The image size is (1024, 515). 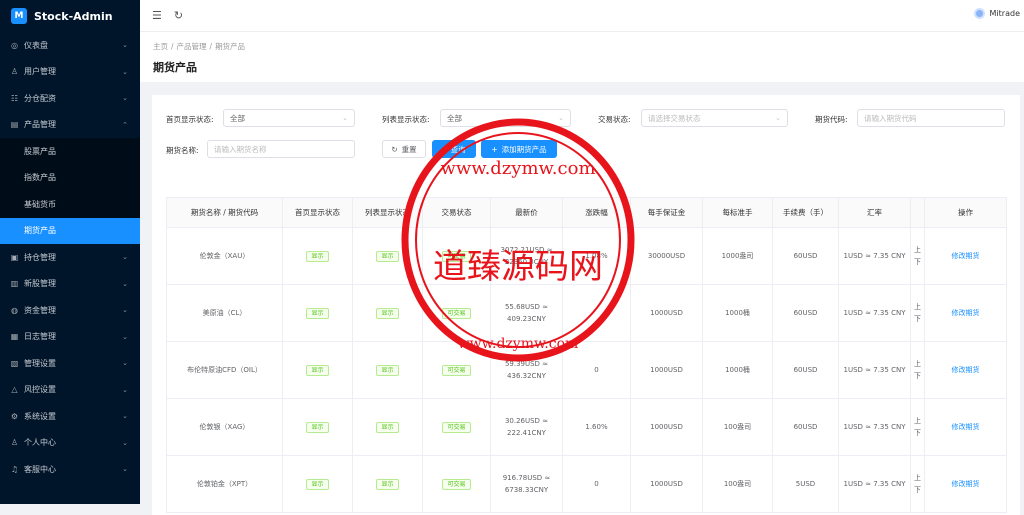 I want to click on sidebar-item: △ 风控设置 ⌄, so click(x=70, y=390).